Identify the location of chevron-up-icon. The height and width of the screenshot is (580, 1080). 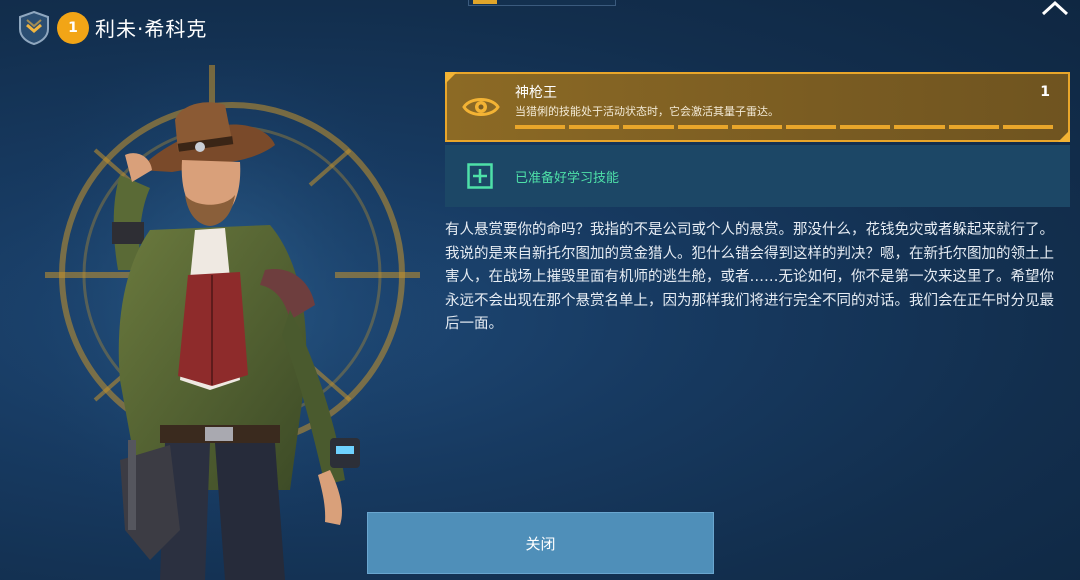
(1055, 8).